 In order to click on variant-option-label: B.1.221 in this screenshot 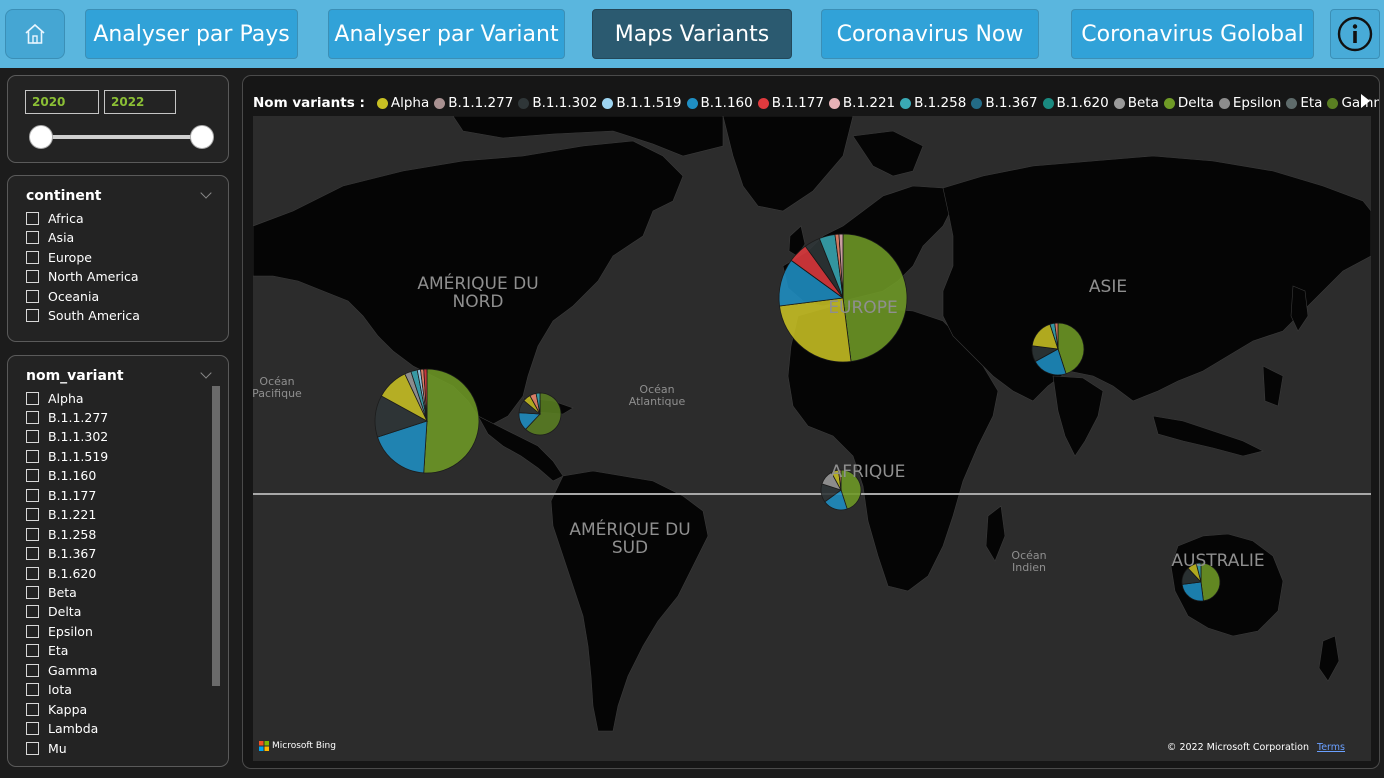, I will do `click(72, 515)`.